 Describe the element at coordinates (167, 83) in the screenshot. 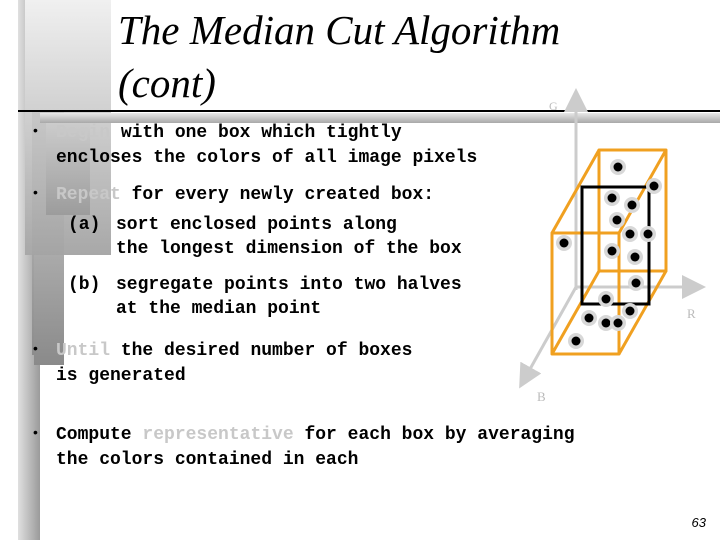

I see `title-line-2: (cont)` at that location.